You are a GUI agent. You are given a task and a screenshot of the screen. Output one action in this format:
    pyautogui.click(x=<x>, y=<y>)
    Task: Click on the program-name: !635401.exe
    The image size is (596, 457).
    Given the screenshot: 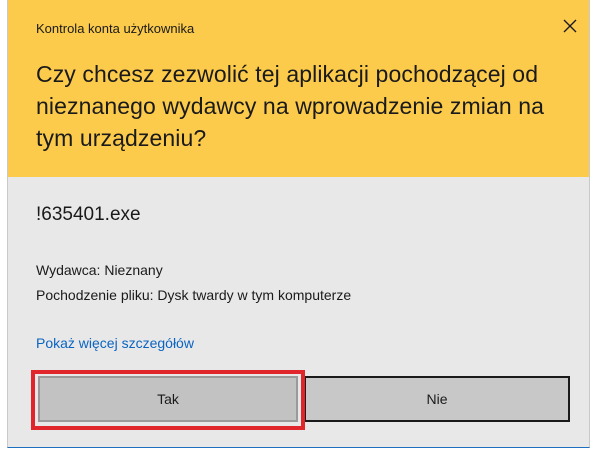 What is the action you would take?
    pyautogui.click(x=88, y=214)
    